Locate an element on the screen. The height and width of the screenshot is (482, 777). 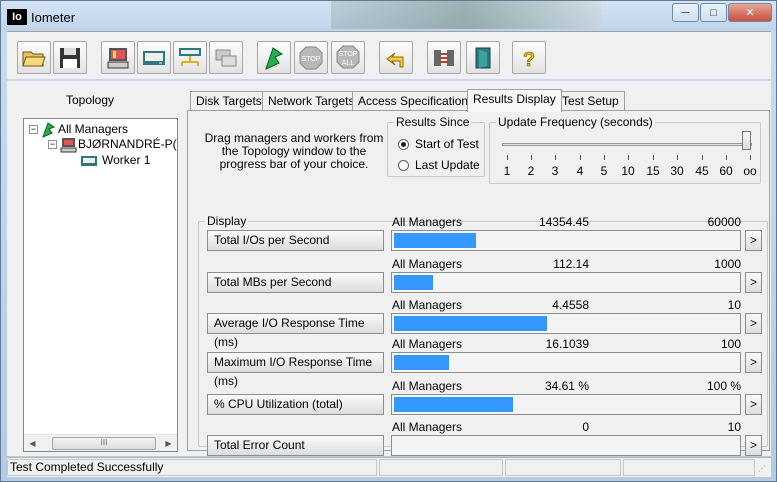
metric-select-button: Maximum I/O Response Time (ms) is located at coordinates (295, 370).